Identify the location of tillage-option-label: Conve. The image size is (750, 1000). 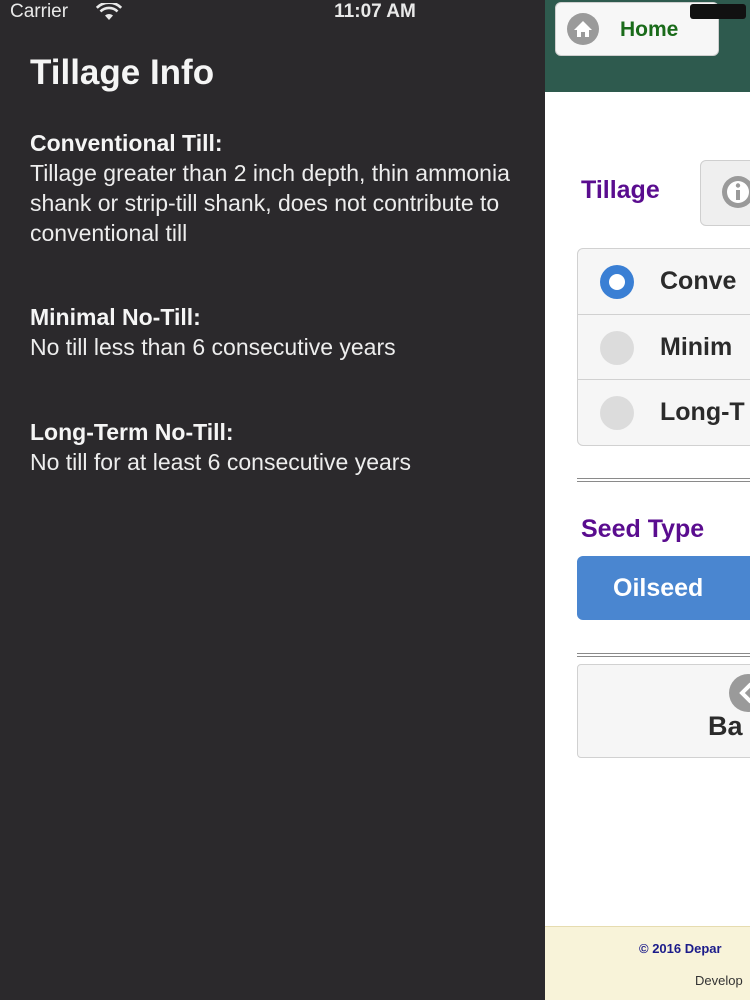
(698, 281).